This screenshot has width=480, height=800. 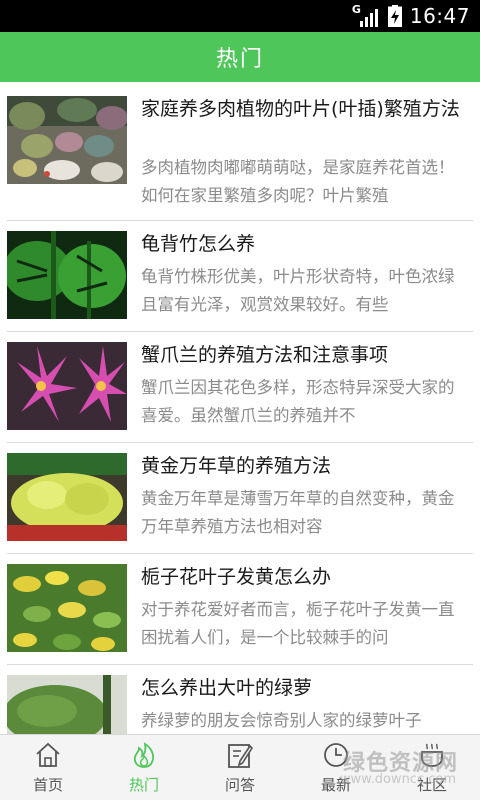 What do you see at coordinates (67, 275) in the screenshot?
I see `monstera-thumbnail` at bounding box center [67, 275].